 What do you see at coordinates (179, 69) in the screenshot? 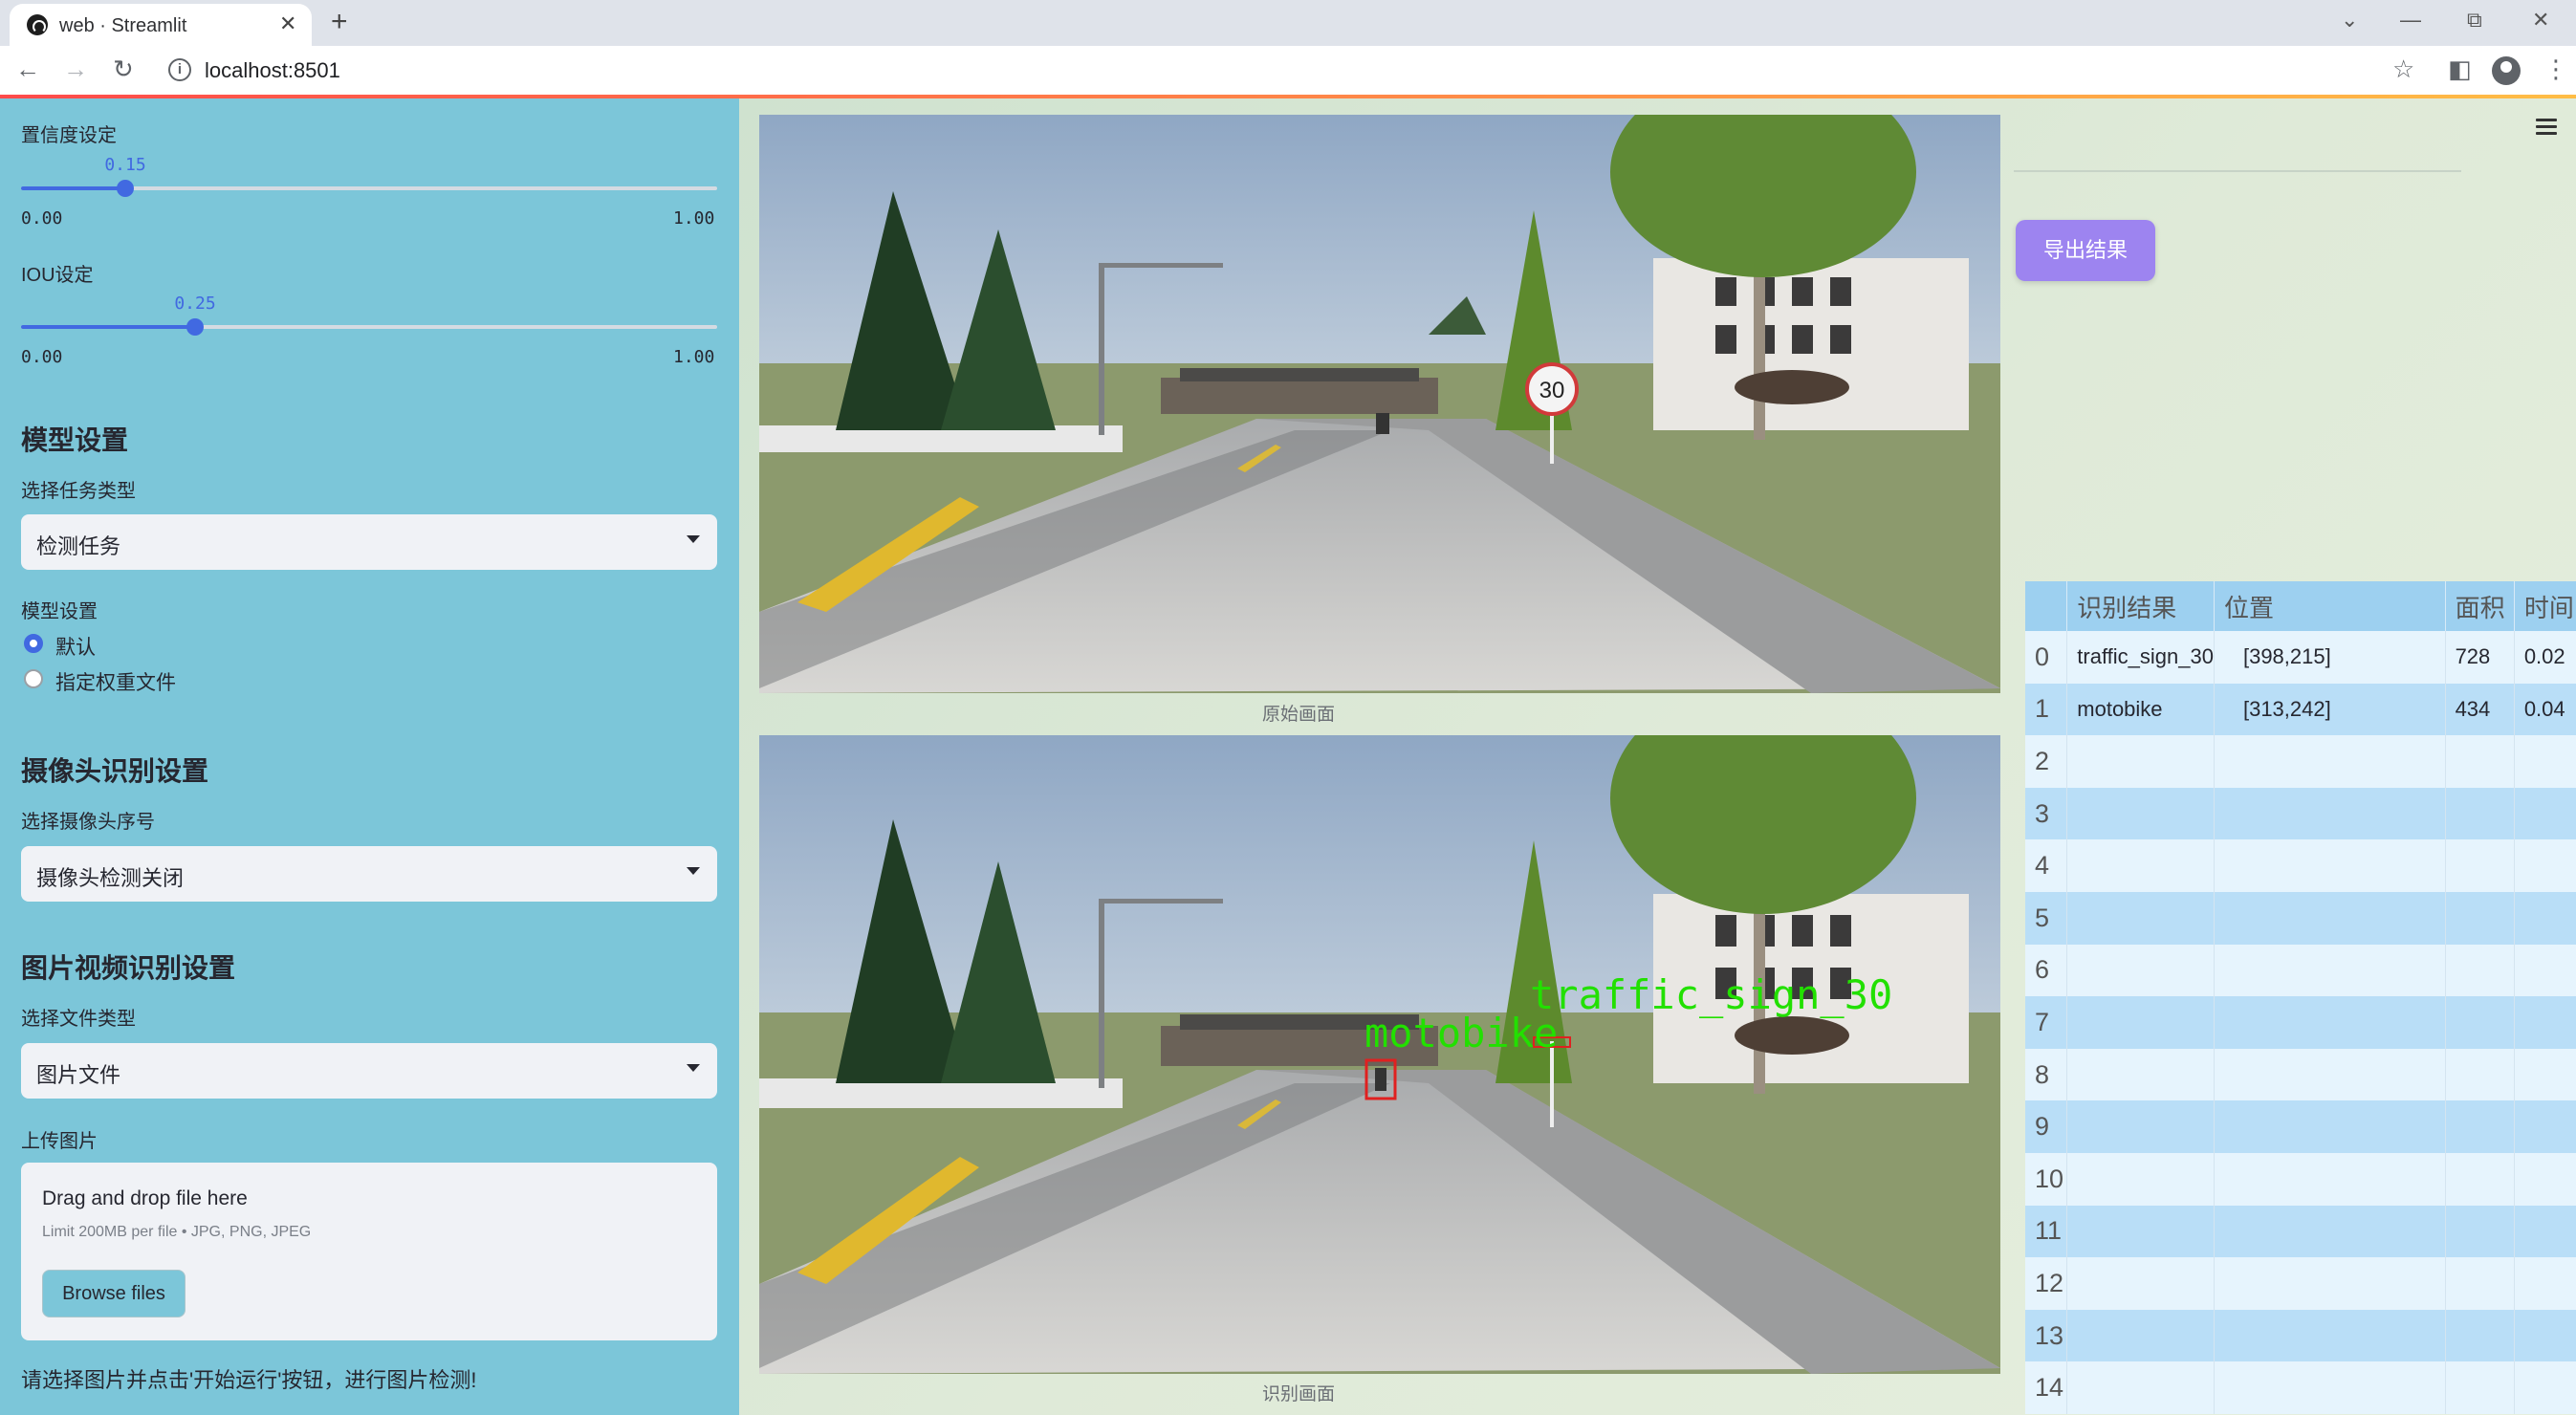
I see `site-info-icon: i` at bounding box center [179, 69].